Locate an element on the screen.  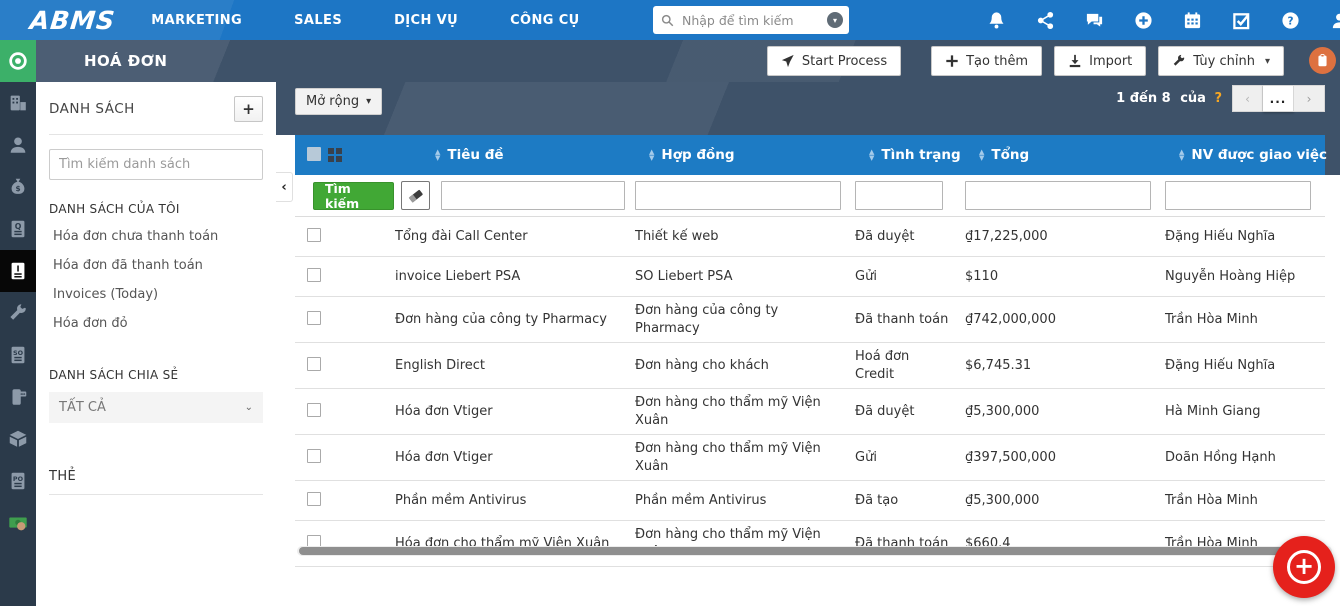
phone-message-icon is located at coordinates (18, 397).